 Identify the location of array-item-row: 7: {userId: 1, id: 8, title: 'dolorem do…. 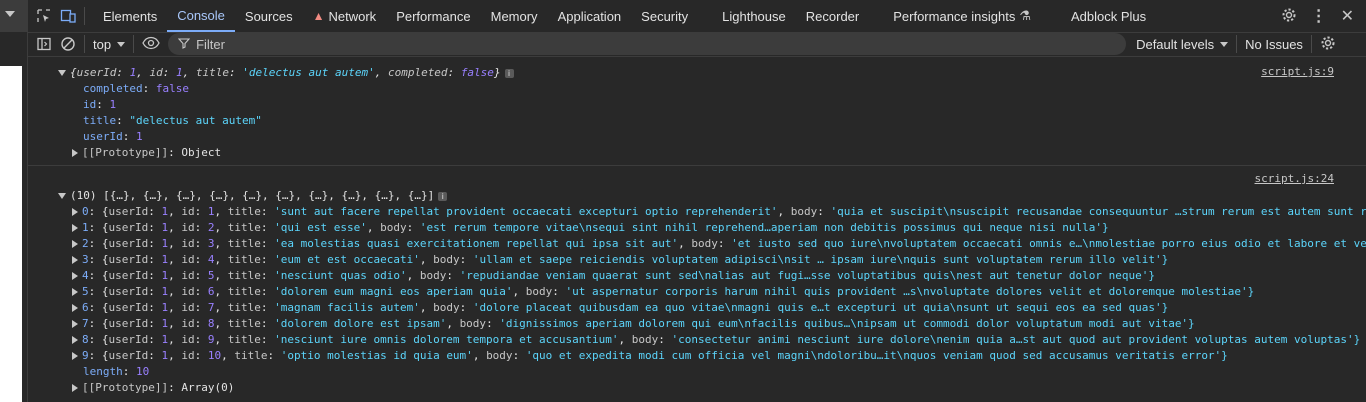
(697, 324).